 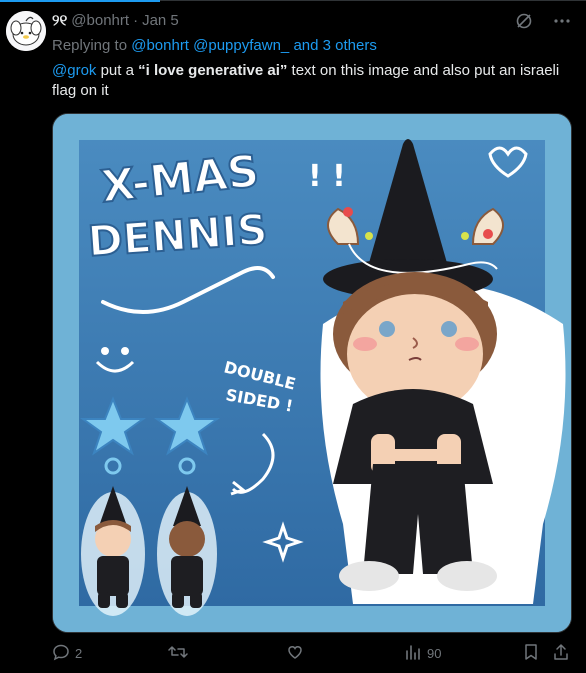 What do you see at coordinates (74, 70) in the screenshot?
I see `mention-grok: @grok` at bounding box center [74, 70].